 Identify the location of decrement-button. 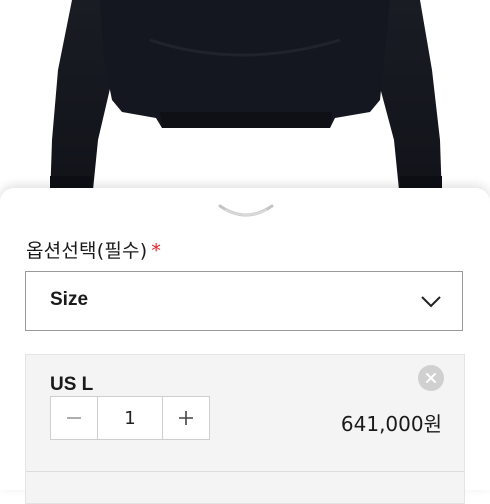
(74, 418).